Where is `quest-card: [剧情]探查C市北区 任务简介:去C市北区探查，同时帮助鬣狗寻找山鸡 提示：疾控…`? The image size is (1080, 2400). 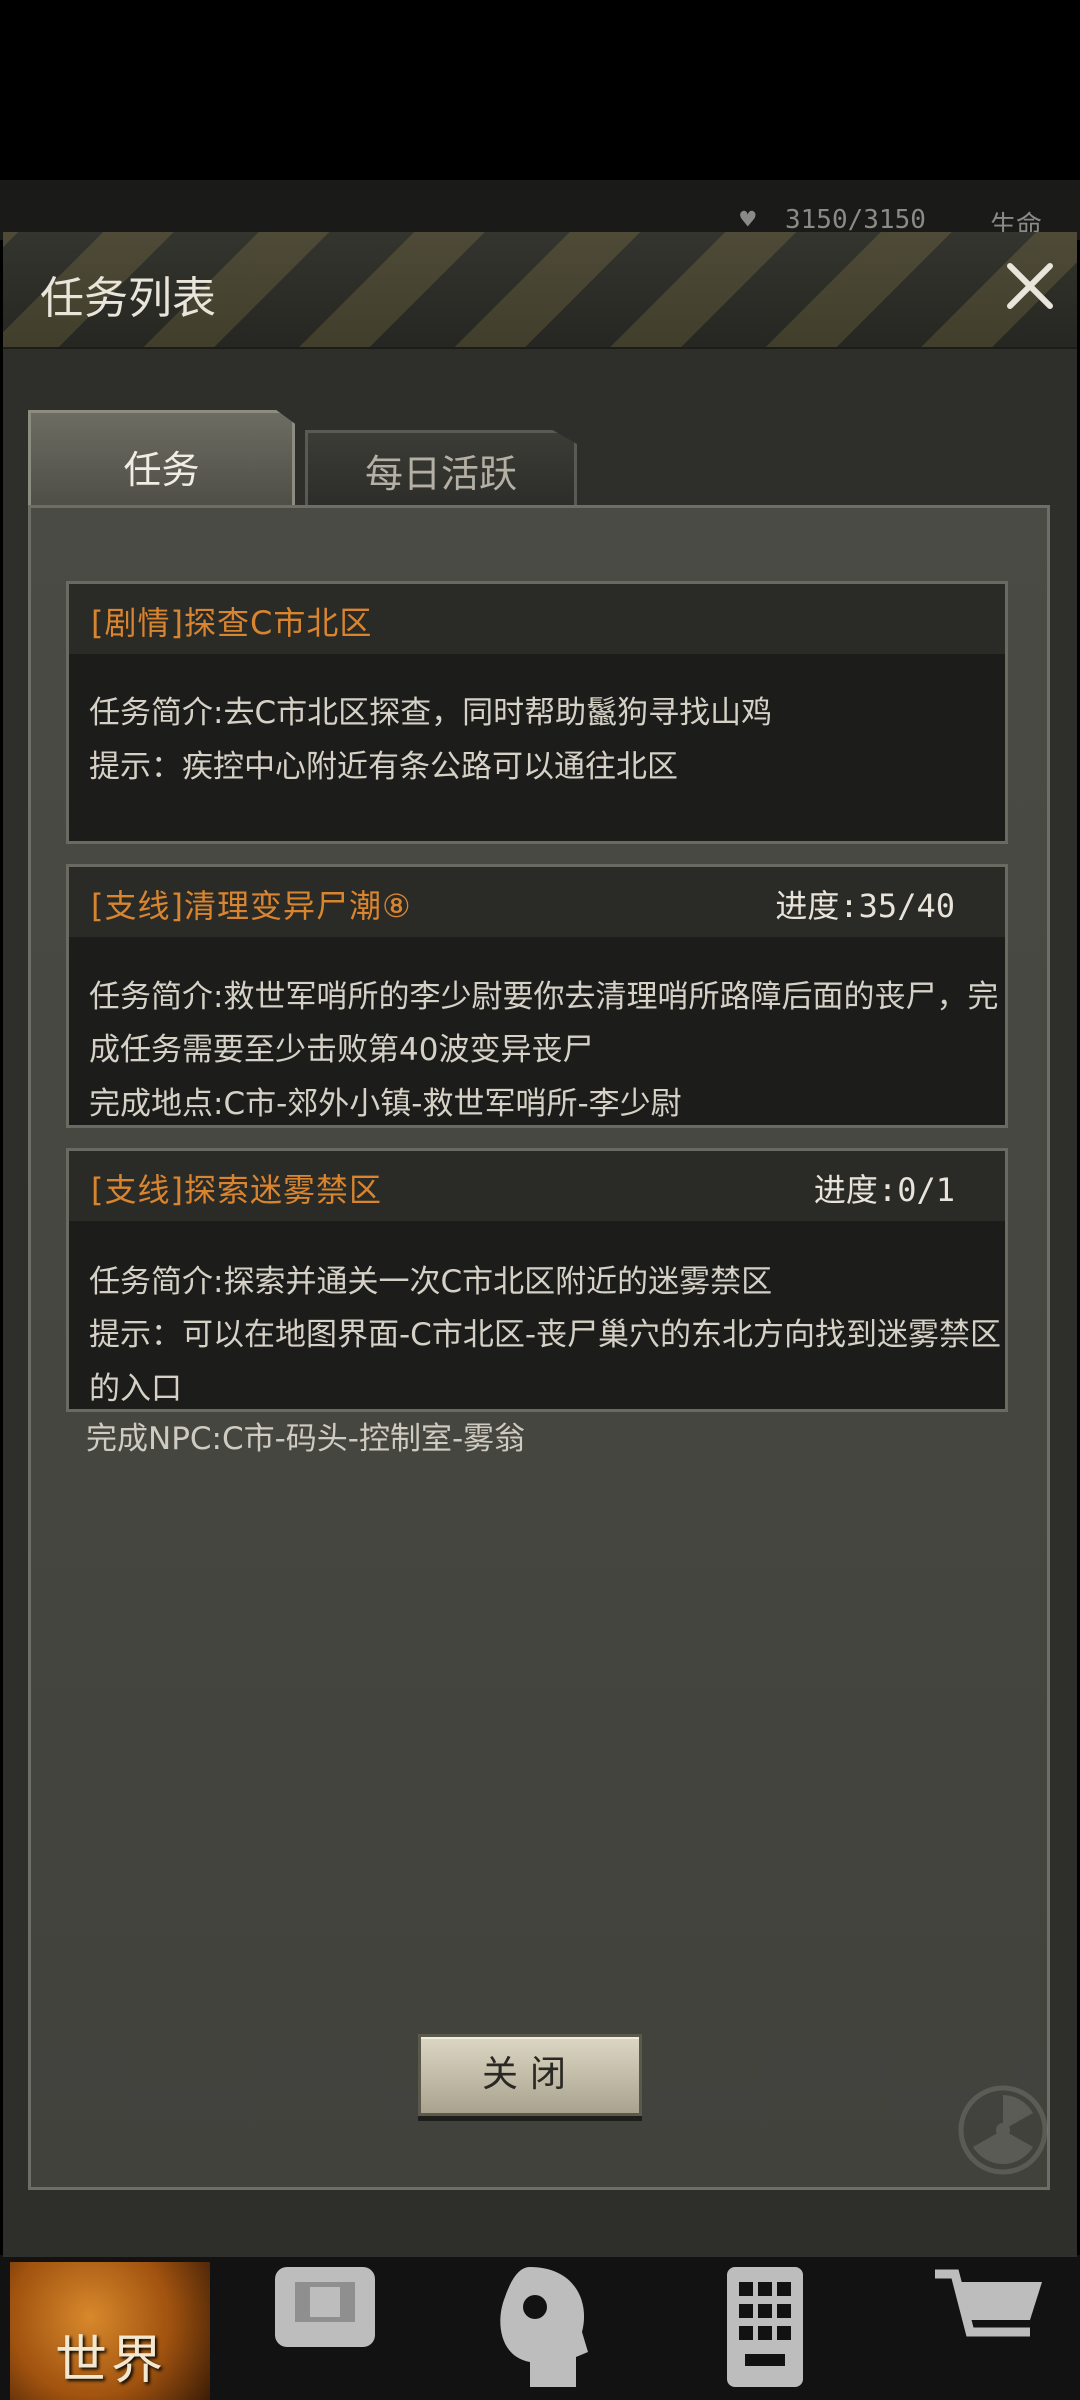 quest-card: [剧情]探查C市北区 任务简介:去C市北区探查，同时帮助鬣狗寻找山鸡 提示：疾控… is located at coordinates (537, 712).